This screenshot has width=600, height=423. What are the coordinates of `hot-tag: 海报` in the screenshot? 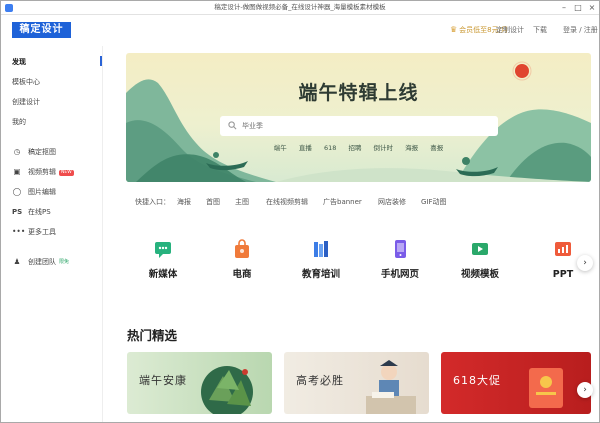 It's located at (411, 148).